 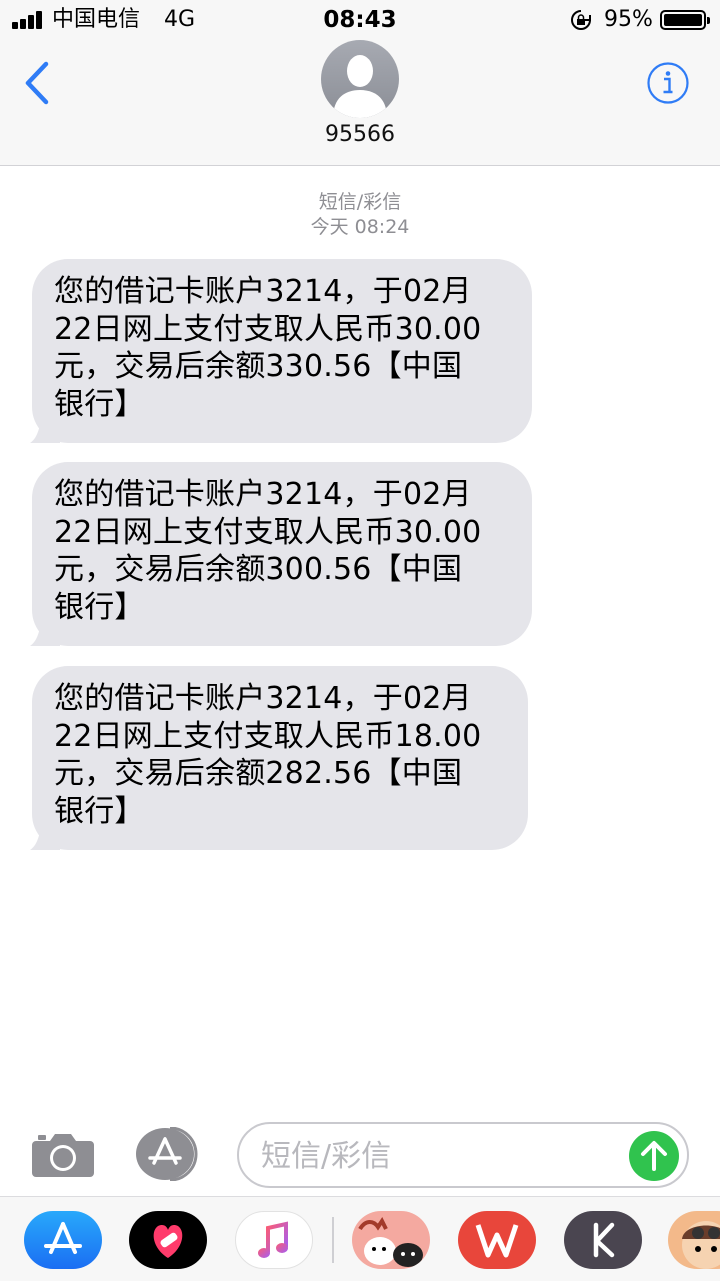 I want to click on status-bar: 中国电信 4G 08:43 95%, so click(x=360, y=20).